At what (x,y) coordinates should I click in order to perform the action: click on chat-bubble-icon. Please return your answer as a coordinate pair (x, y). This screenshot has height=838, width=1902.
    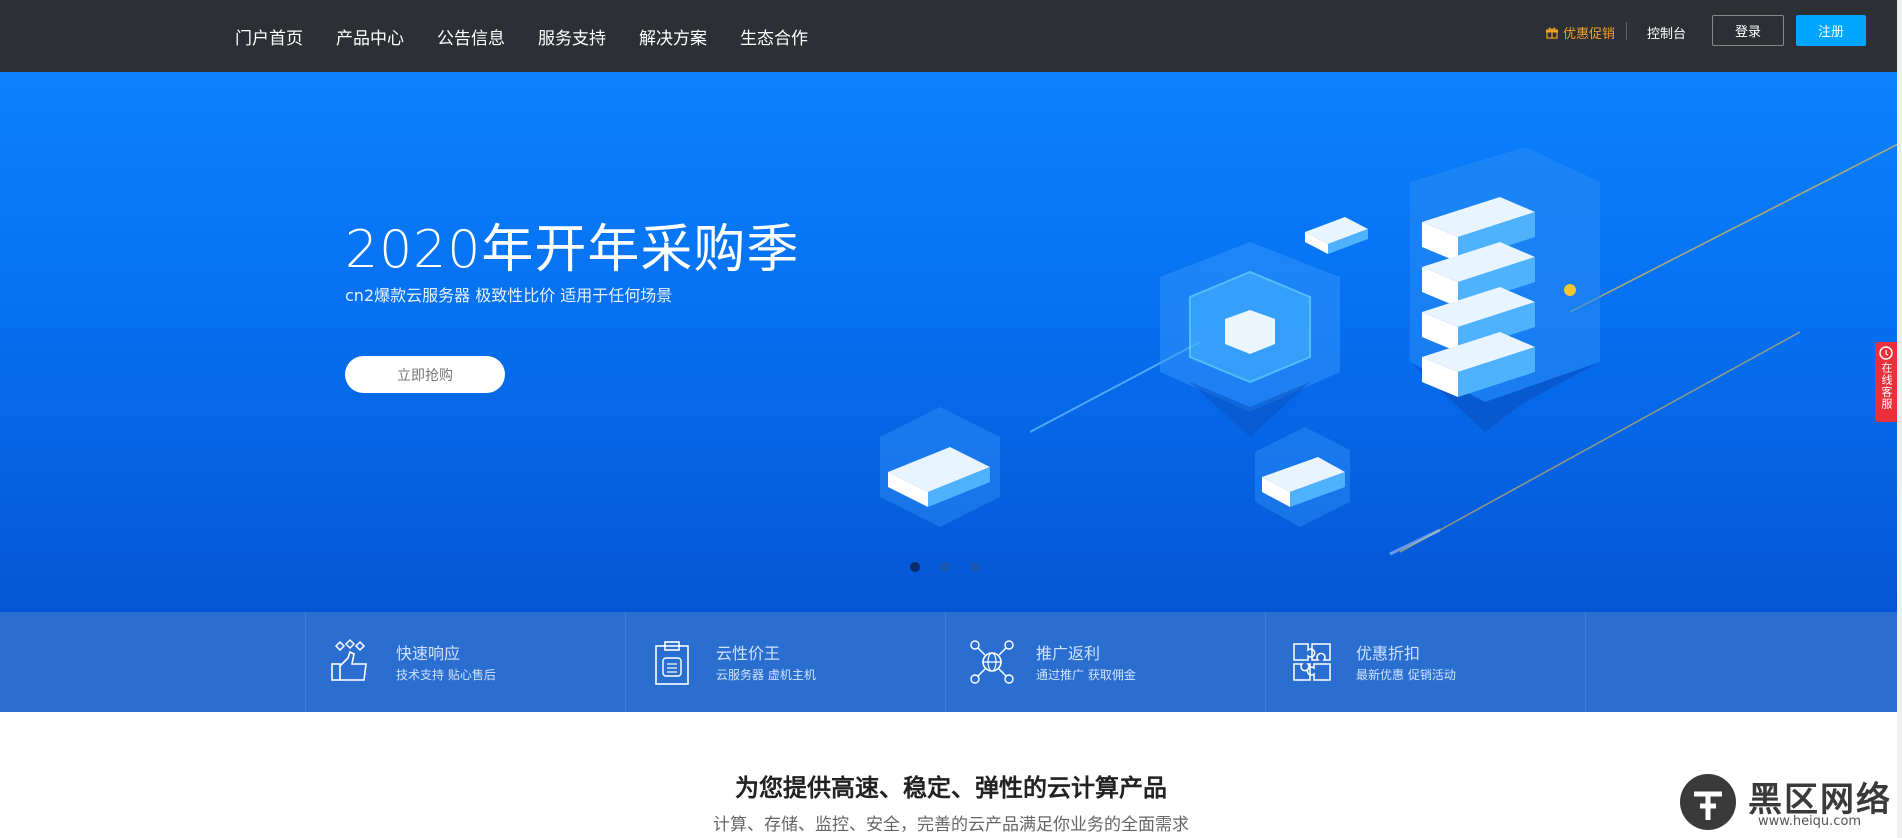
    Looking at the image, I should click on (1886, 353).